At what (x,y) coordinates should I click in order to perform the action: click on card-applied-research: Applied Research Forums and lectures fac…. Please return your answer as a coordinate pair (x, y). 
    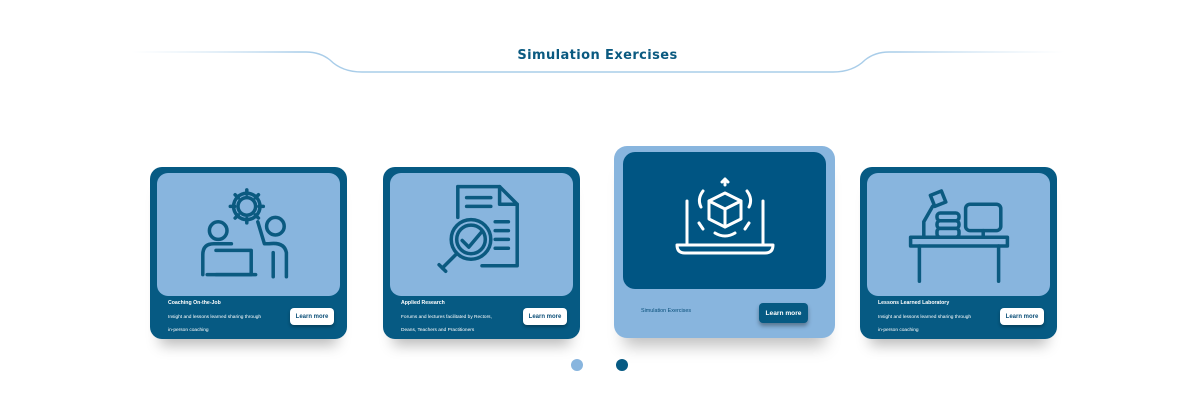
    Looking at the image, I should click on (481, 253).